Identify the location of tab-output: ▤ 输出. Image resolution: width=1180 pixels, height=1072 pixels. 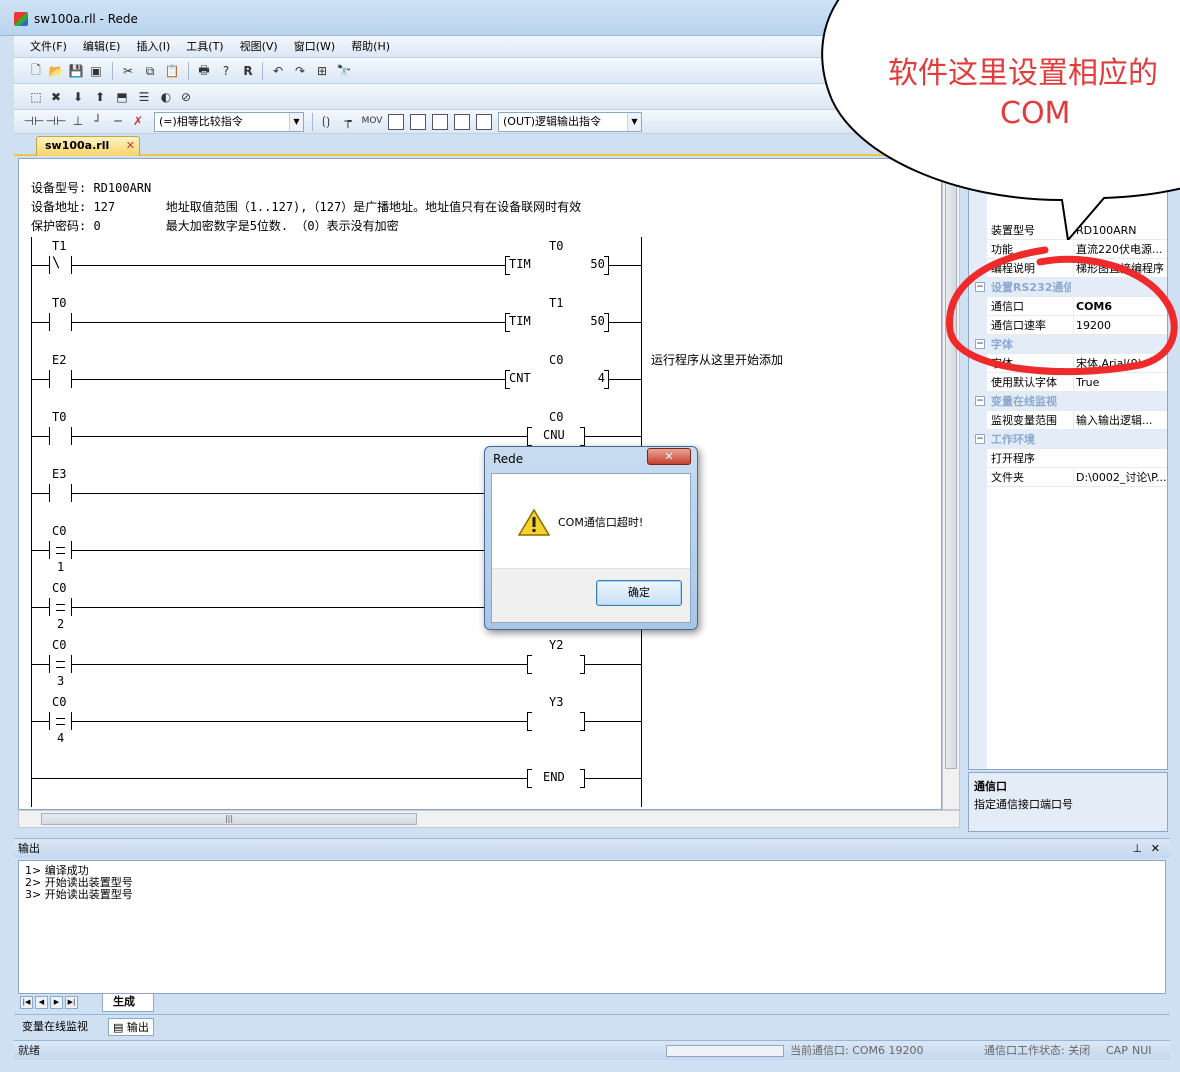
(131, 1027).